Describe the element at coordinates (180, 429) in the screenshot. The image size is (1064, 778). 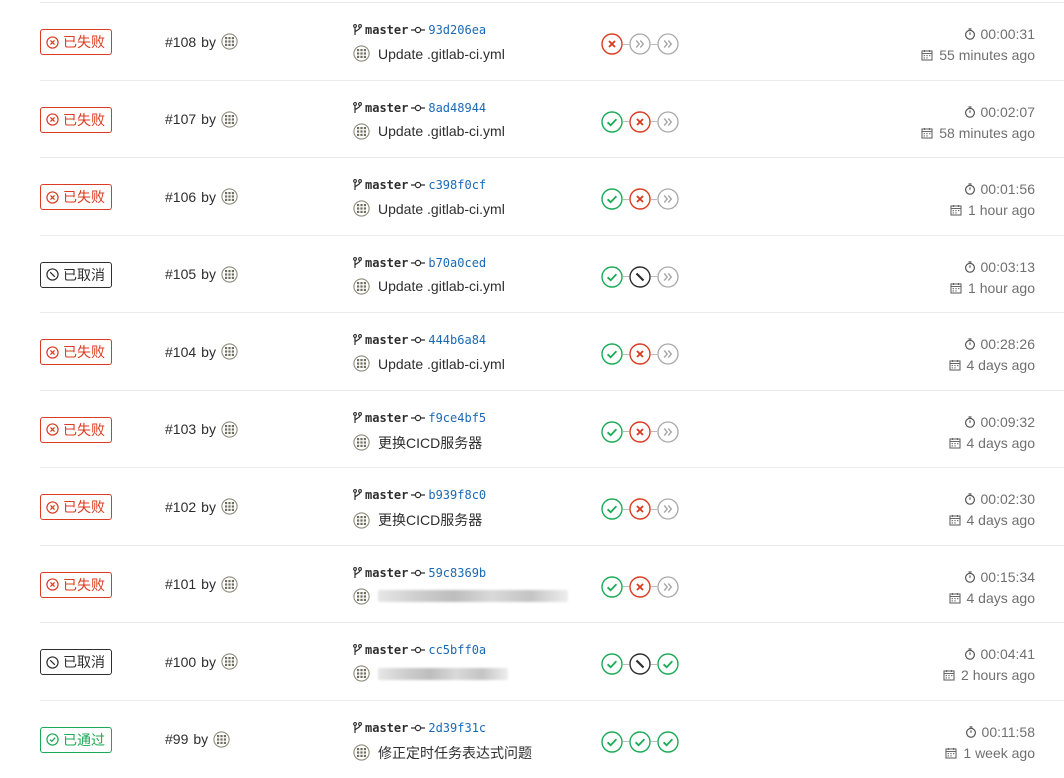
I see `pipeline-id-link: #103` at that location.